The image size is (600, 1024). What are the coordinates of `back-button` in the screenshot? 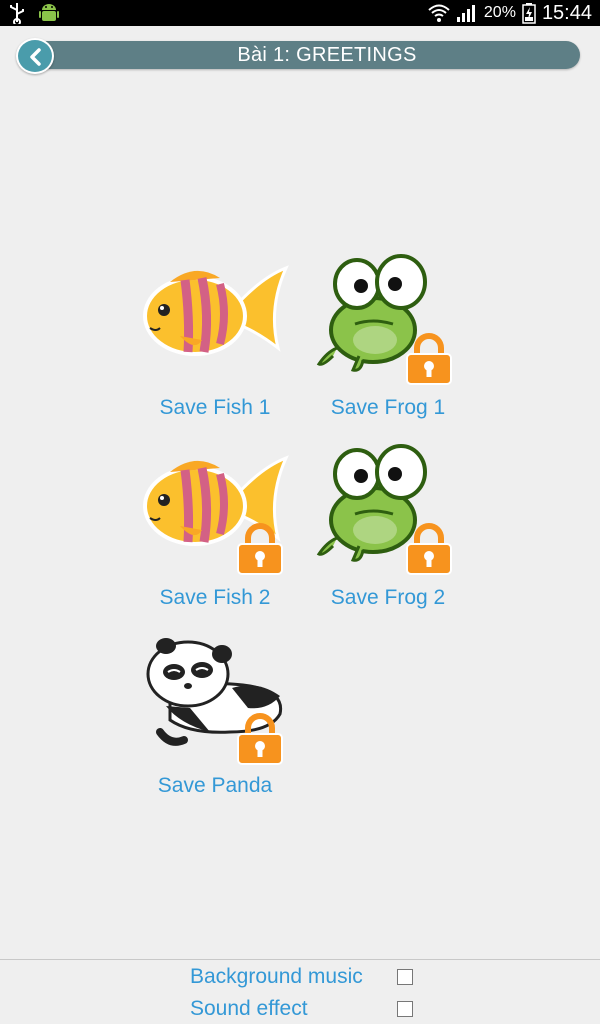 It's located at (35, 56).